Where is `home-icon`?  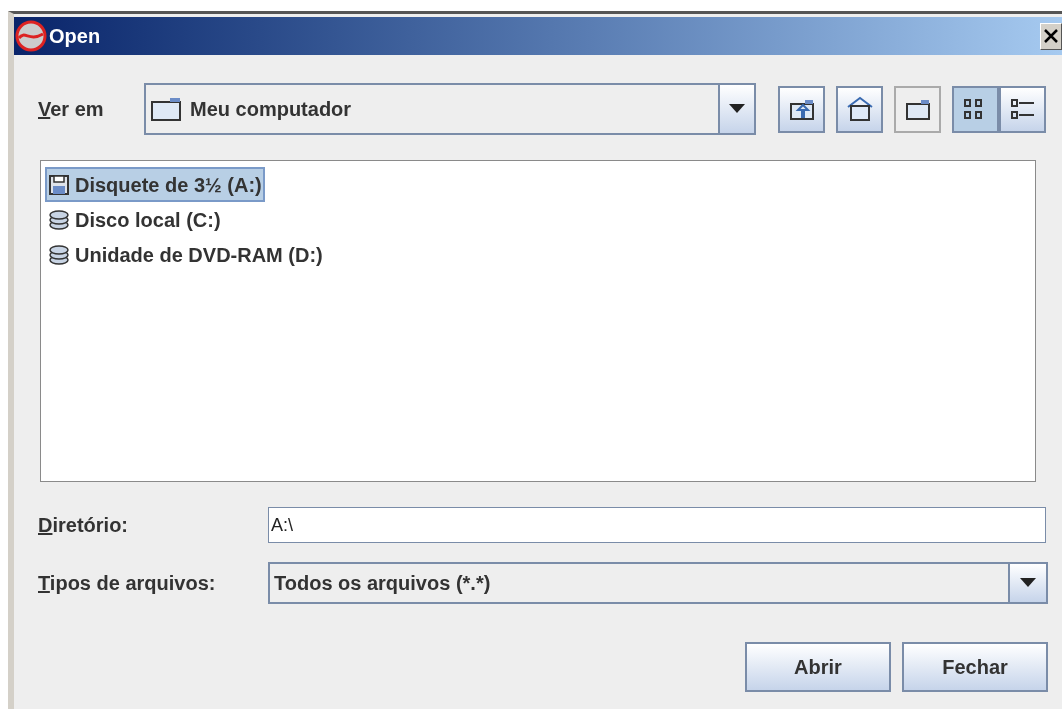 home-icon is located at coordinates (859, 109).